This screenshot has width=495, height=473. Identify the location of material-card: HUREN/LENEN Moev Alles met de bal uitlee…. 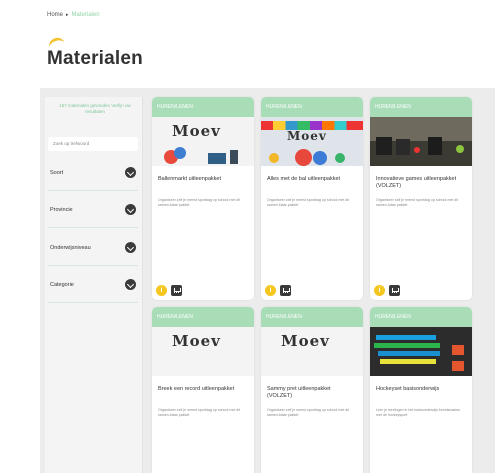
(312, 198).